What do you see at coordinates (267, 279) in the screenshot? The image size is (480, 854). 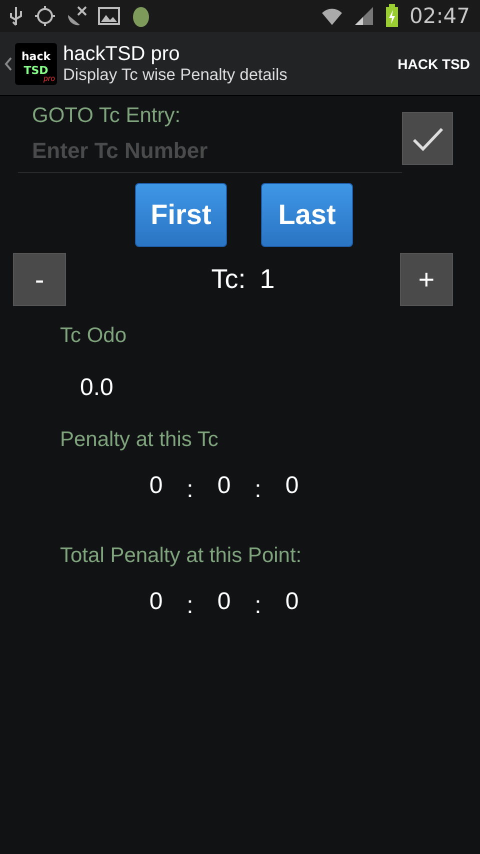 I see `tc-value: 1` at bounding box center [267, 279].